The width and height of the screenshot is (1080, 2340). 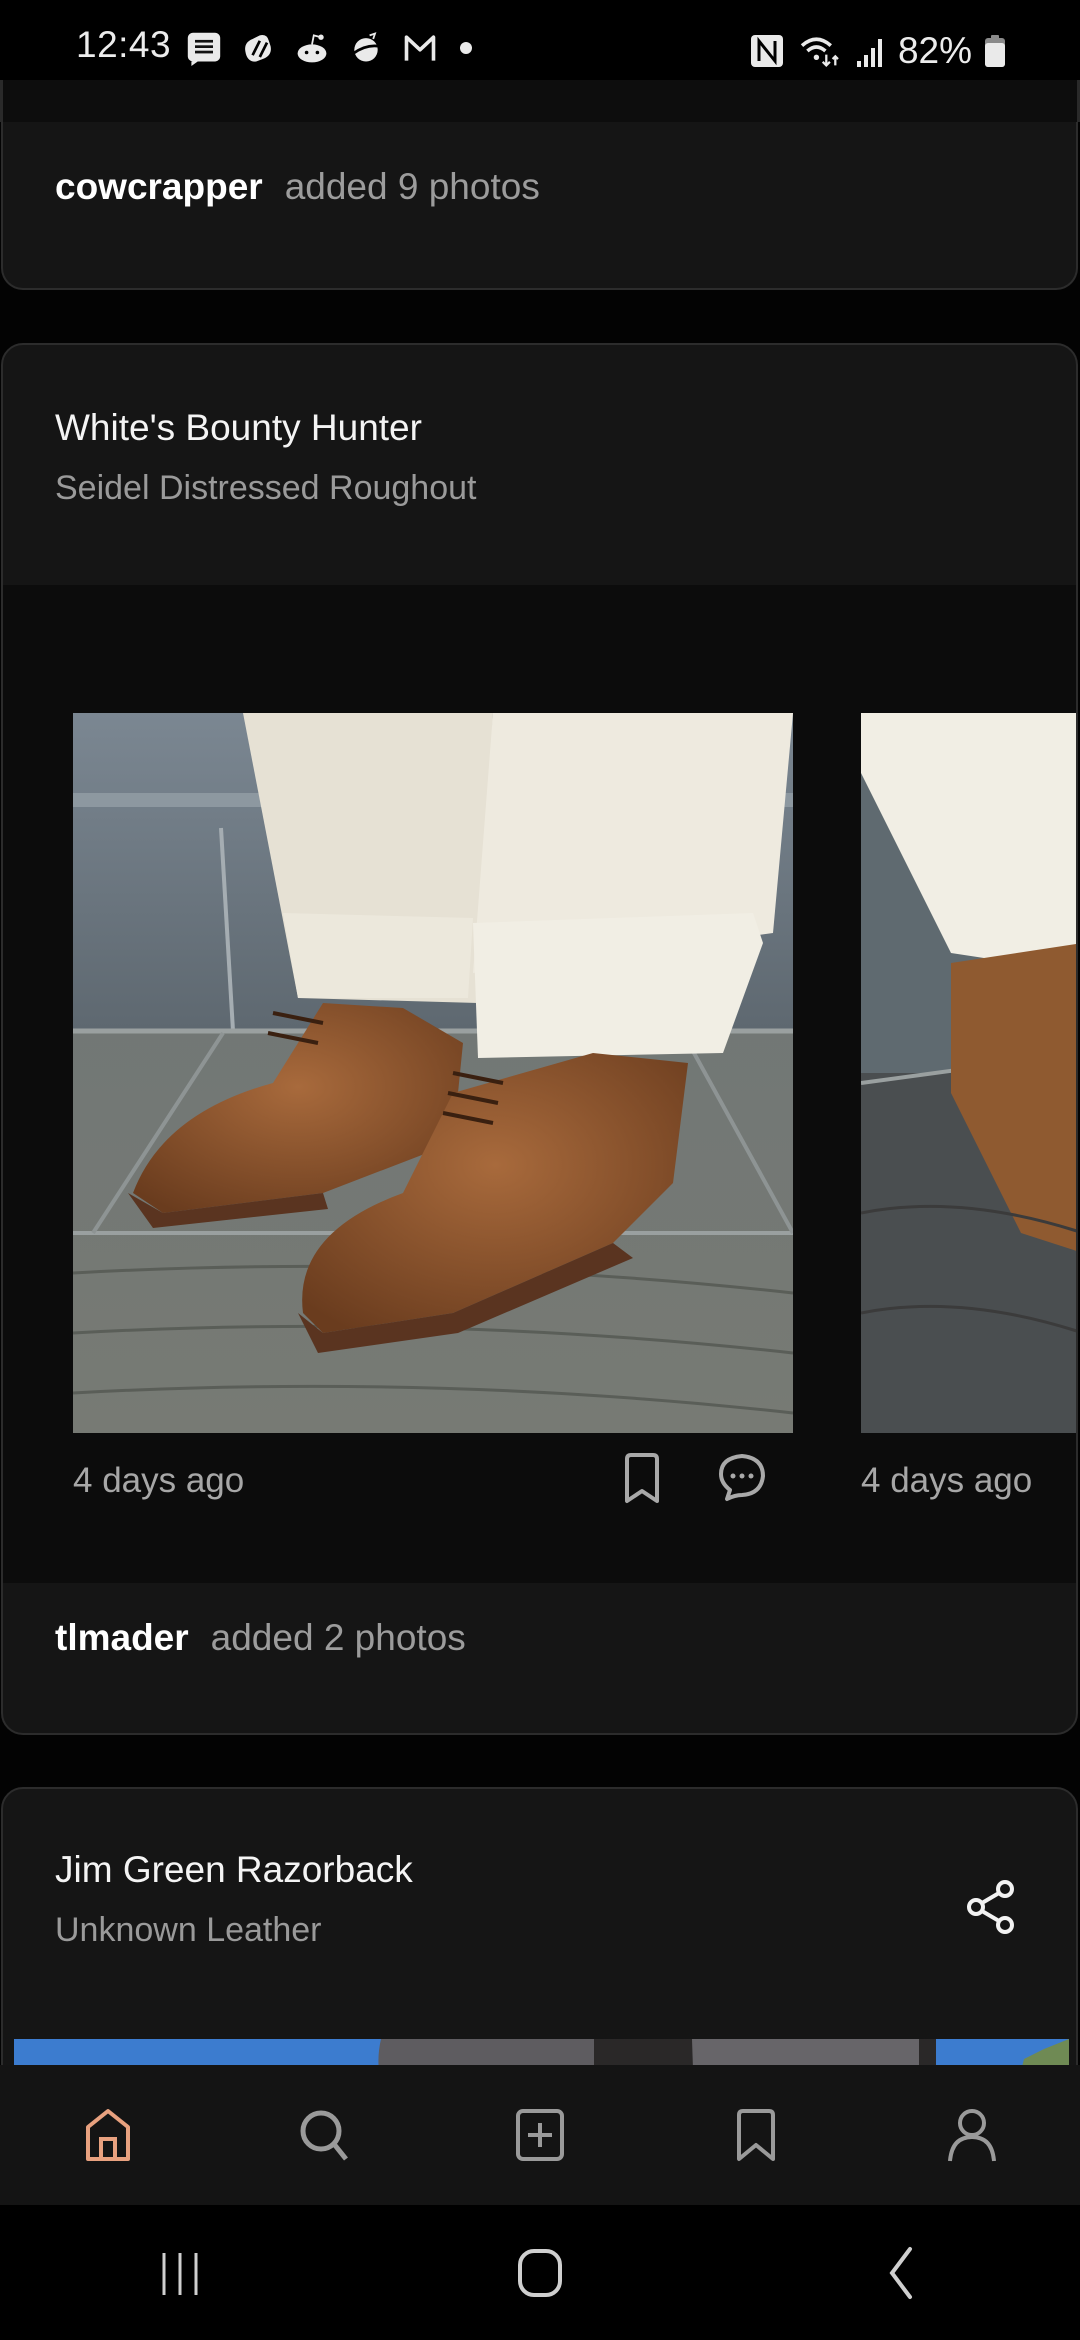 What do you see at coordinates (871, 51) in the screenshot?
I see `signal-icon` at bounding box center [871, 51].